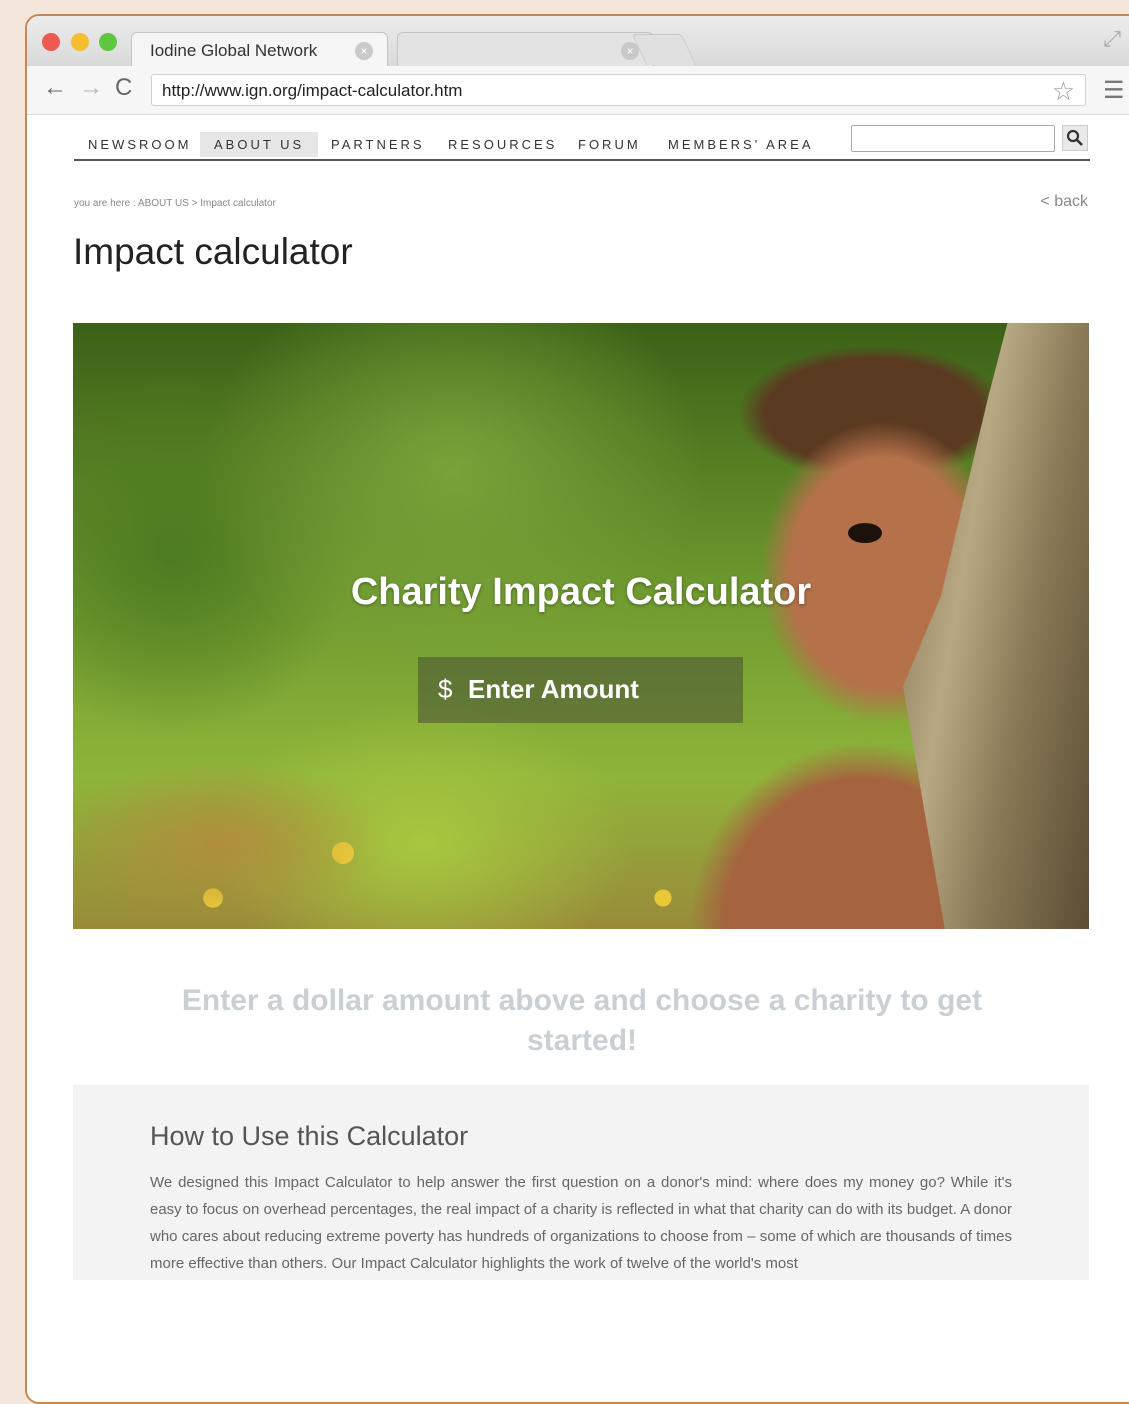 The width and height of the screenshot is (1129, 1404). Describe the element at coordinates (953, 138) in the screenshot. I see `search-input` at that location.